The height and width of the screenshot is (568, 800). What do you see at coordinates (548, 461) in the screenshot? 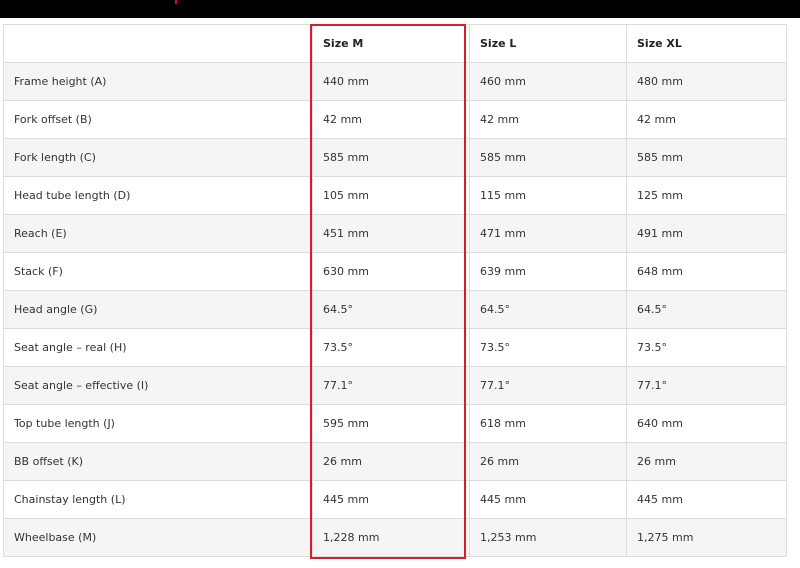
I see `cell-size-l: 26 mm` at bounding box center [548, 461].